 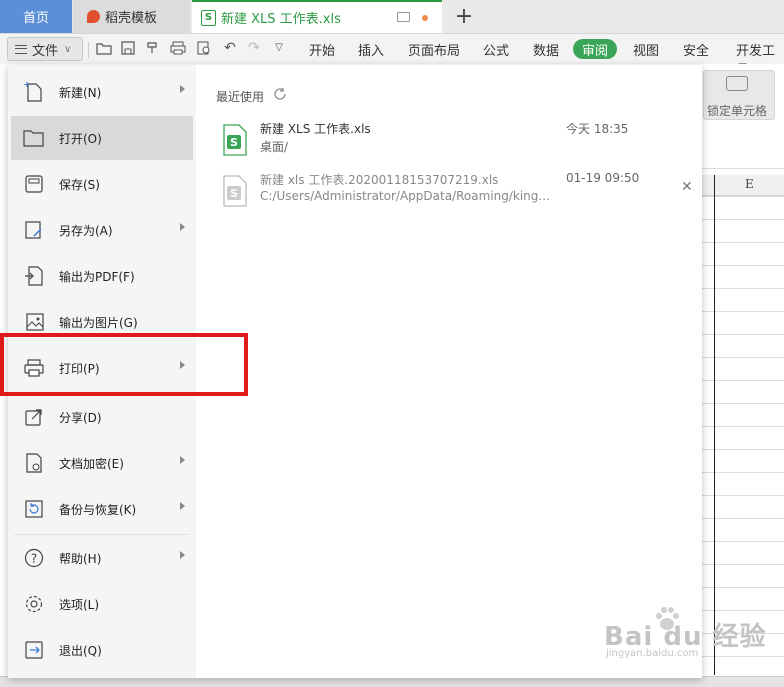 I want to click on recent-files-title: 最近使用, so click(x=240, y=97).